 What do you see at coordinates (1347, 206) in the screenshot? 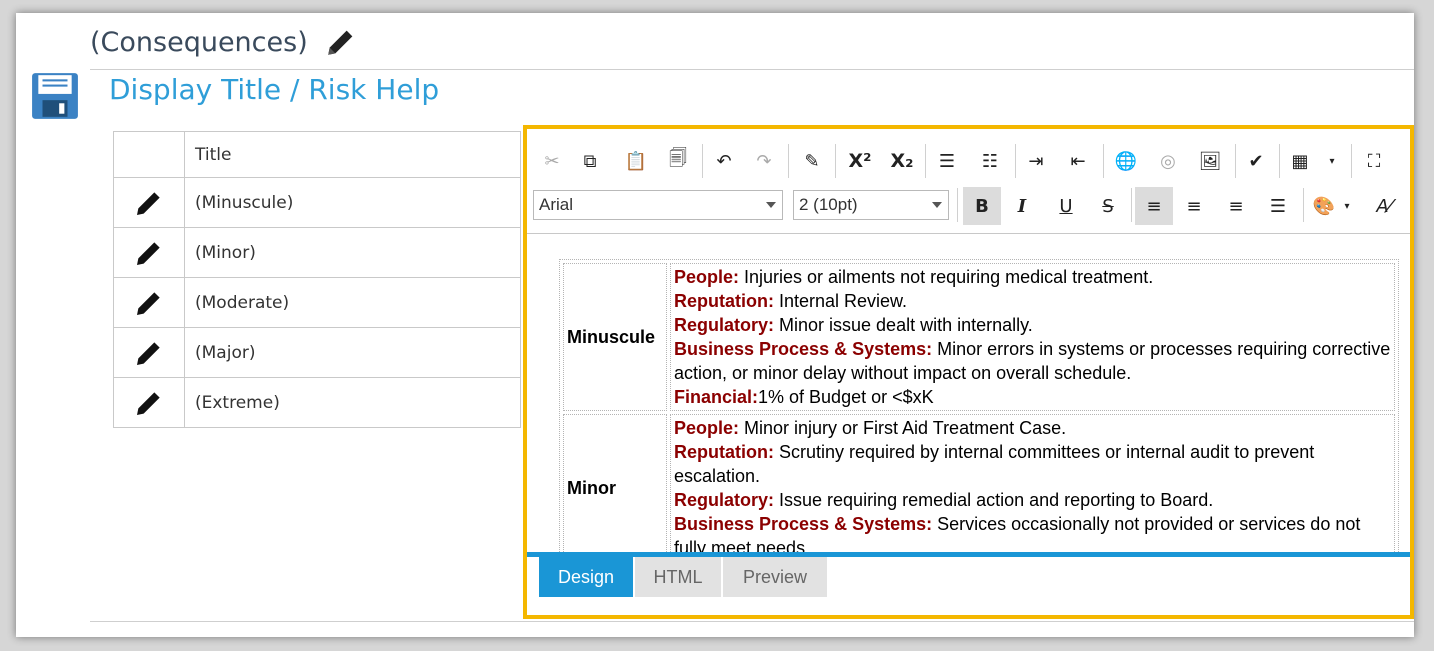
I see `text-color-dropdown-icon: ▾` at bounding box center [1347, 206].